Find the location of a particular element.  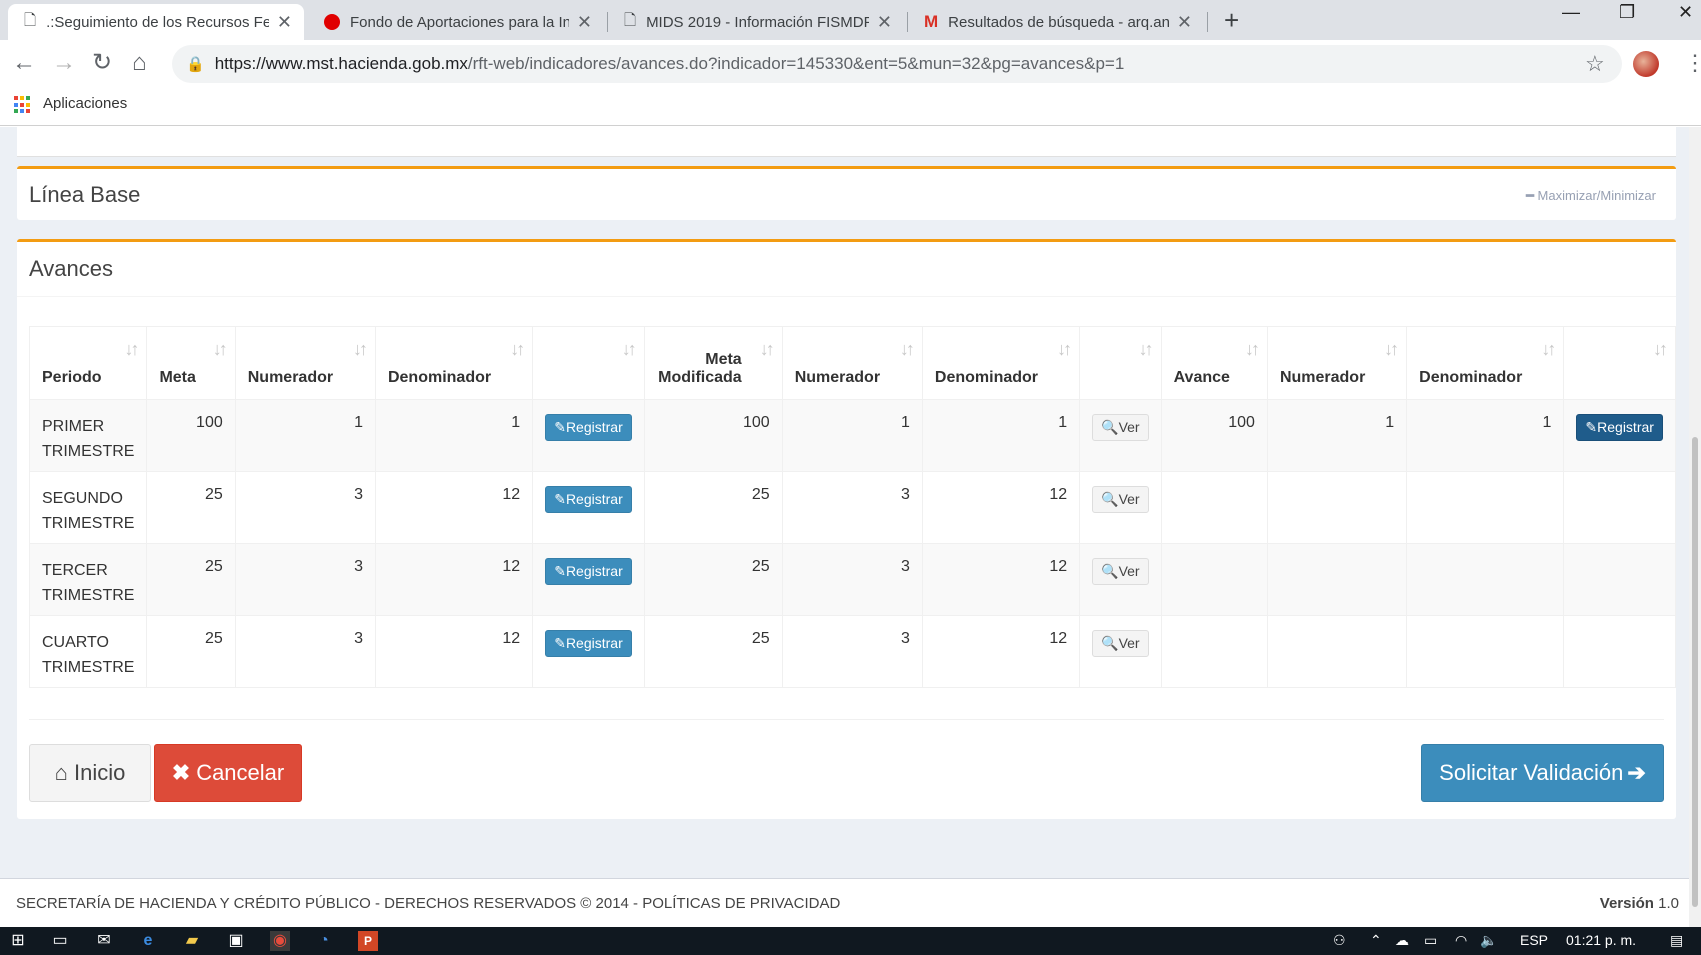

volume-icon: 🔈 is located at coordinates (1488, 940).